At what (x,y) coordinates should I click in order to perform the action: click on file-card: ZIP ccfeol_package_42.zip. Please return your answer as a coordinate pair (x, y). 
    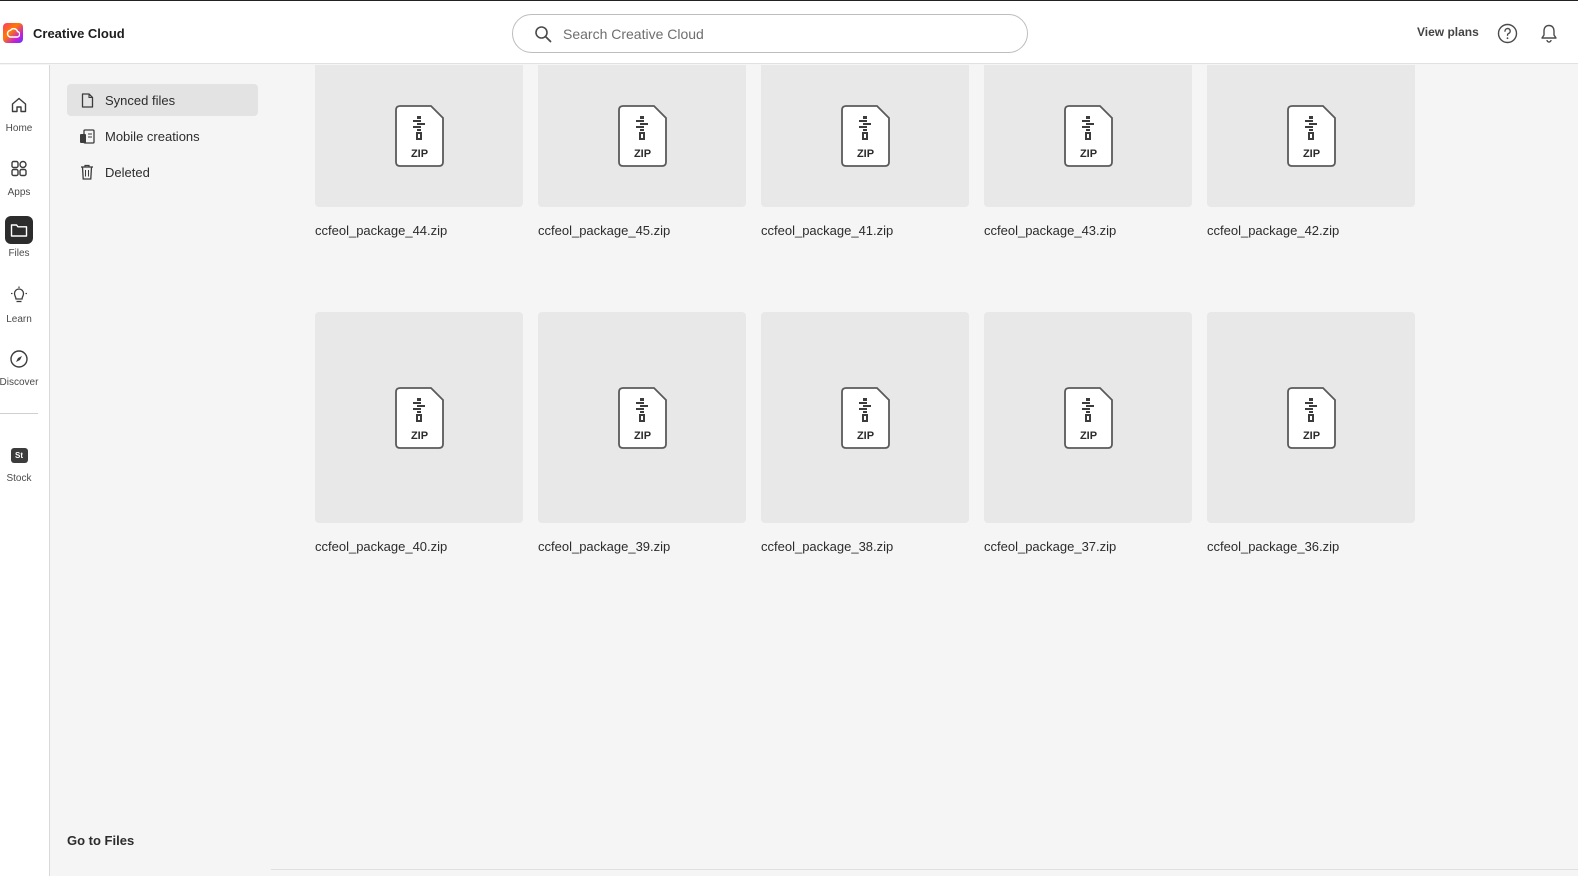
    Looking at the image, I should click on (1311, 151).